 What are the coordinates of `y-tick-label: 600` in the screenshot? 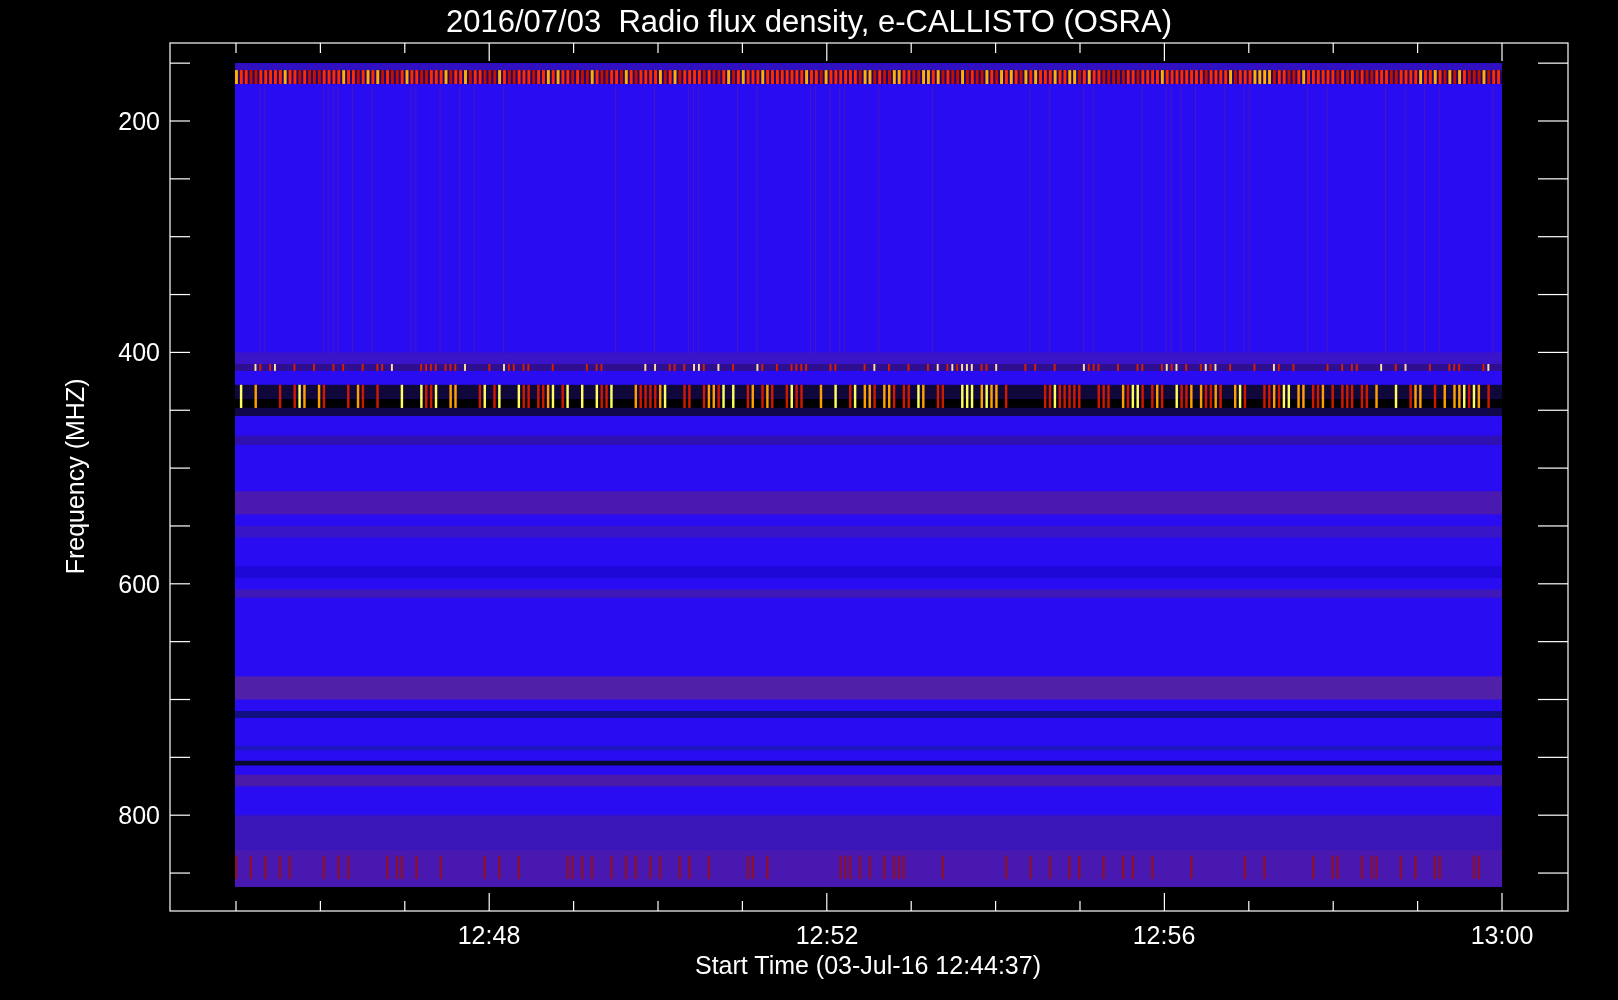 It's located at (139, 583).